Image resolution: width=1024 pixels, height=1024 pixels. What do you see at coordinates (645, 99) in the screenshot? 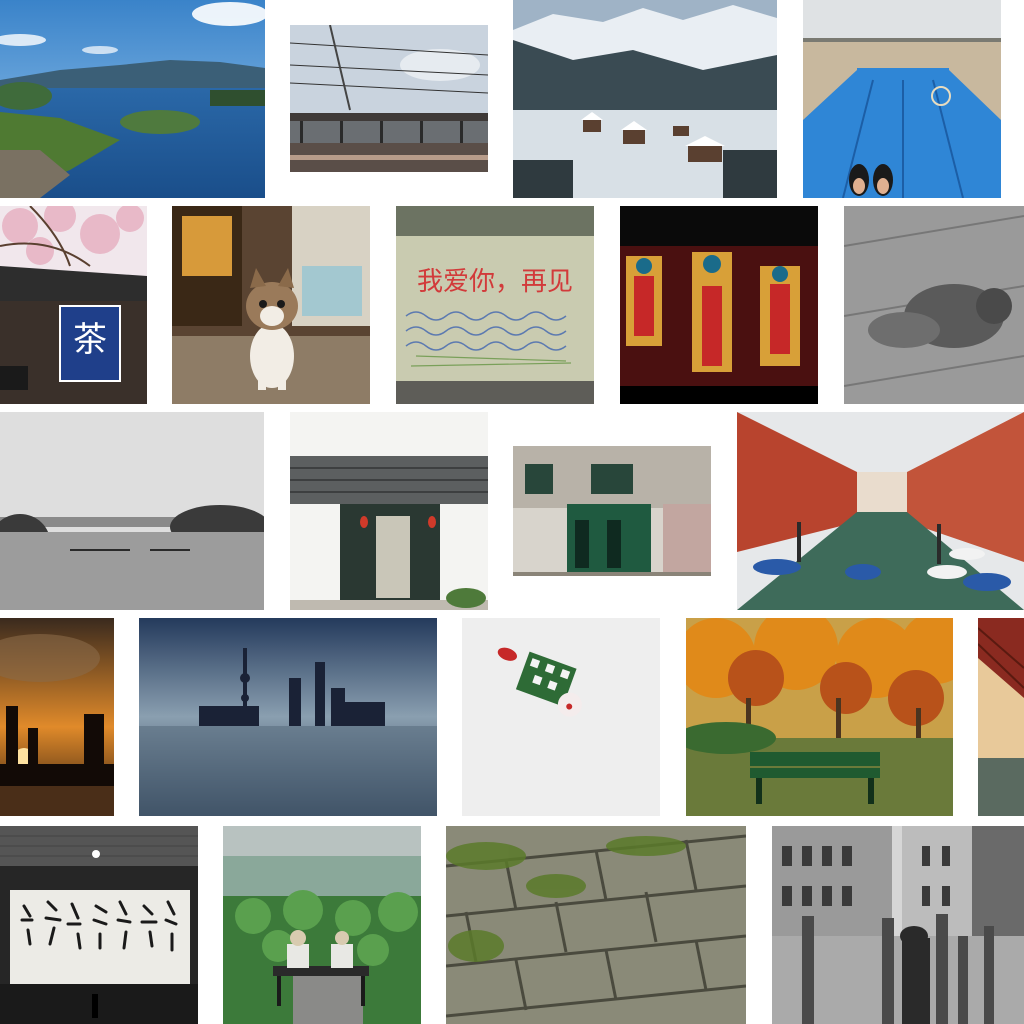
I see `snowy-village-photo` at bounding box center [645, 99].